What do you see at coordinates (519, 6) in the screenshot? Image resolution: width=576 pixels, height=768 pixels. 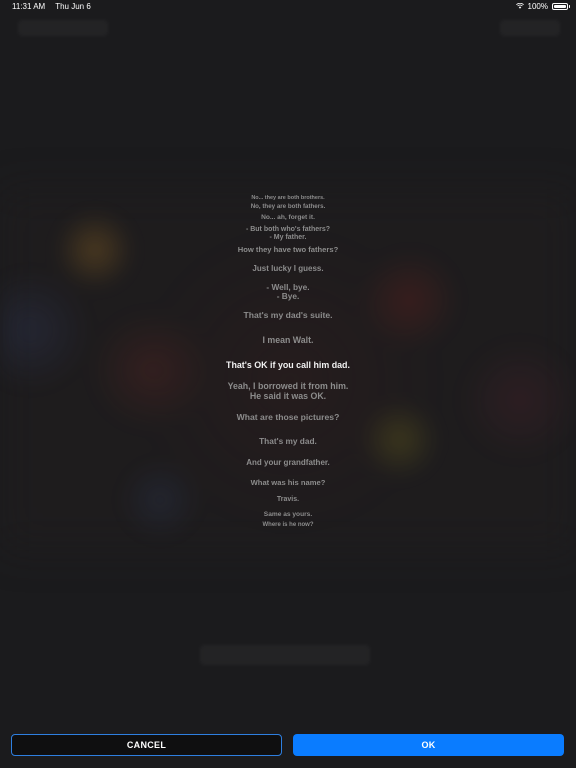 I see `wifi-icon` at bounding box center [519, 6].